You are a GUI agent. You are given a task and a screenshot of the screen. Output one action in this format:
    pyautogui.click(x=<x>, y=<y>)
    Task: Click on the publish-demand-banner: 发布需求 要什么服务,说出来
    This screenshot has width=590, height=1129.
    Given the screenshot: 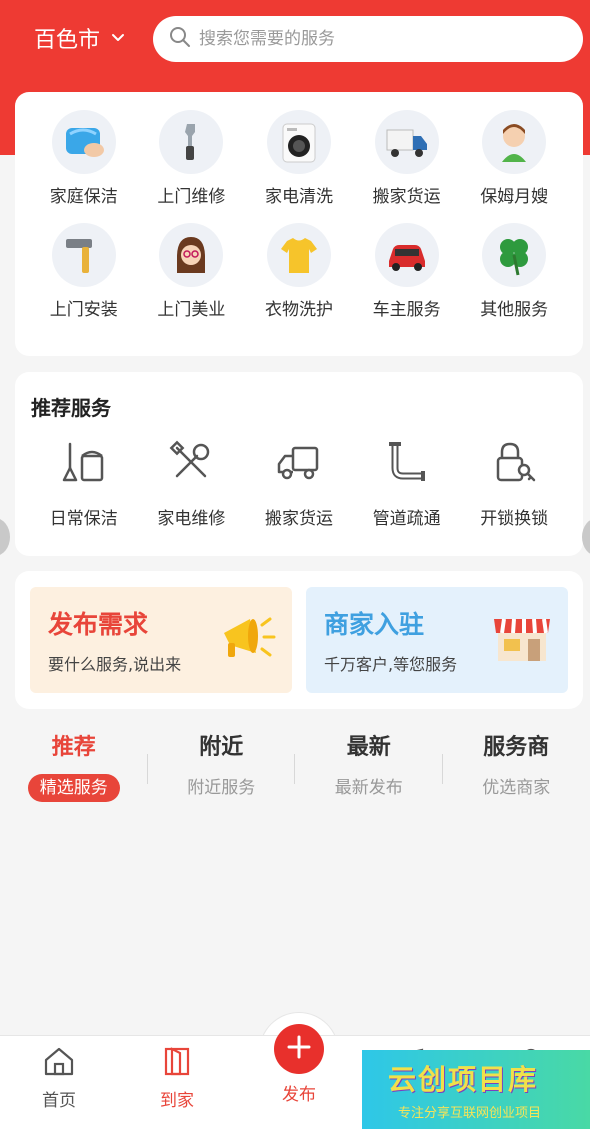 What is the action you would take?
    pyautogui.click(x=161, y=640)
    